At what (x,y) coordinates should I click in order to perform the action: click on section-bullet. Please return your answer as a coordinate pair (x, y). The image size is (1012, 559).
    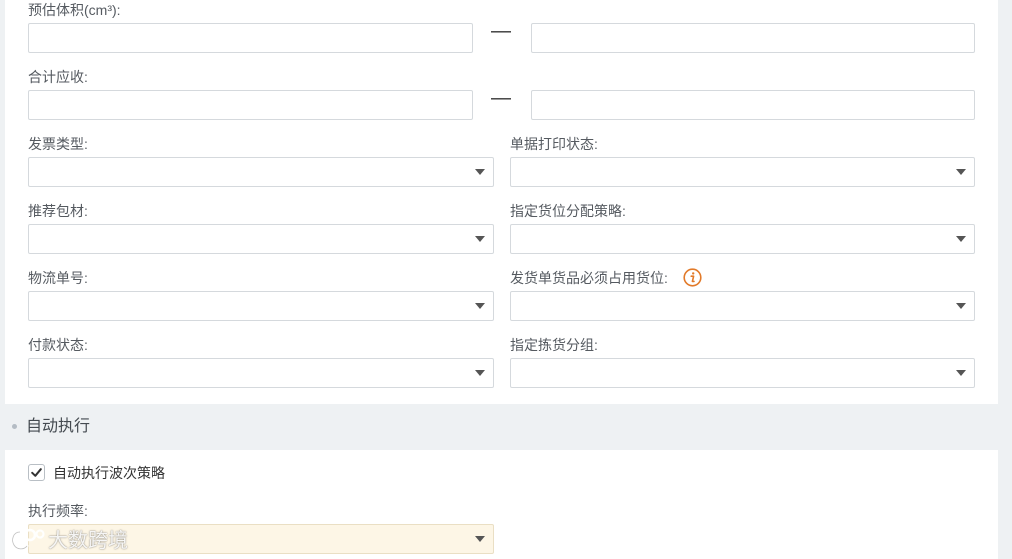
    Looking at the image, I should click on (14, 426).